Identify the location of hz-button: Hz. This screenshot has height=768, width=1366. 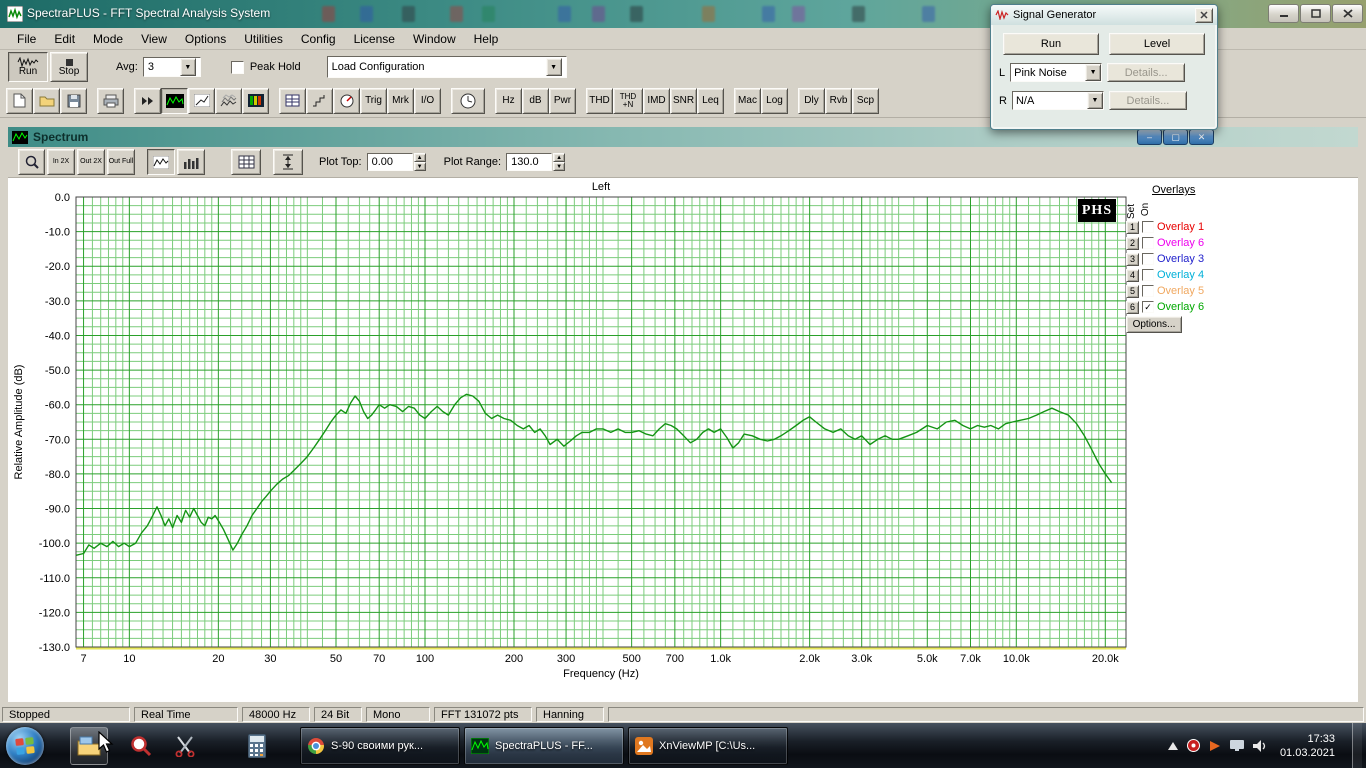
(508, 100).